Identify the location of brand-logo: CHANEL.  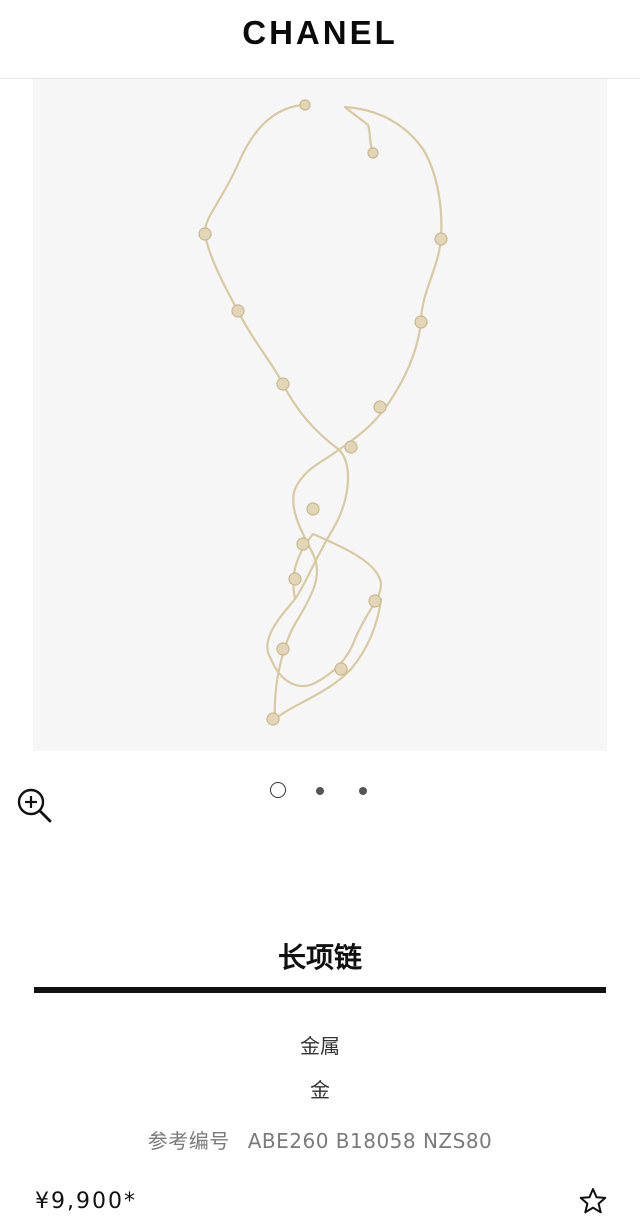
(320, 33).